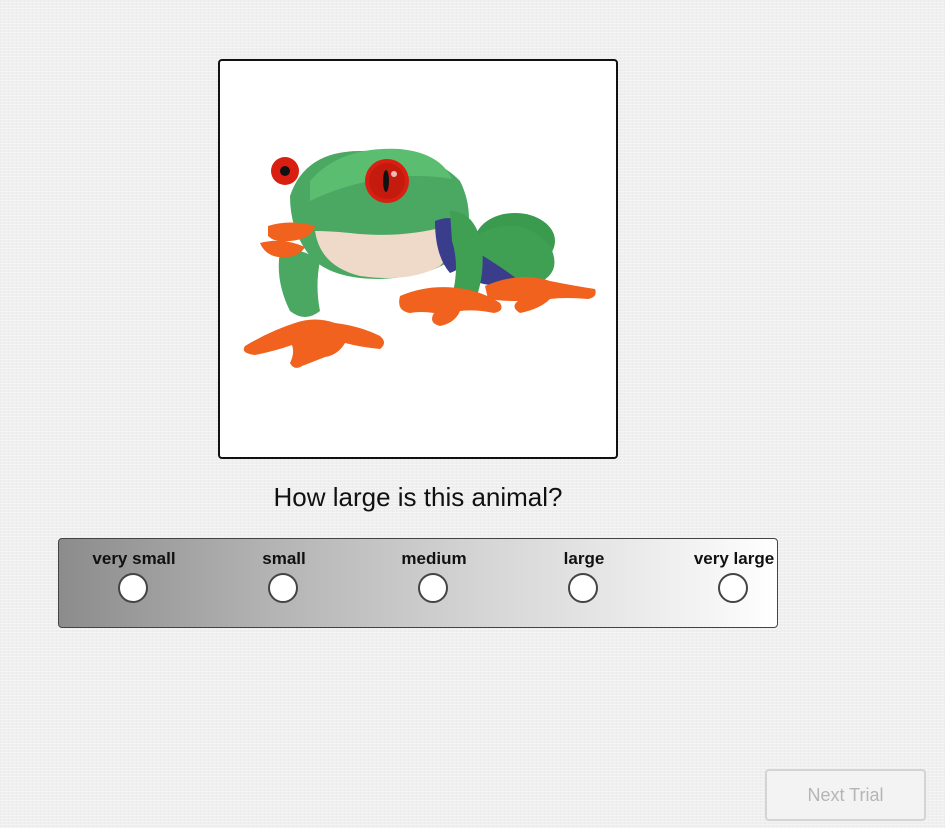 This screenshot has height=828, width=945. What do you see at coordinates (418, 497) in the screenshot?
I see `question-text: How large is this animal?` at bounding box center [418, 497].